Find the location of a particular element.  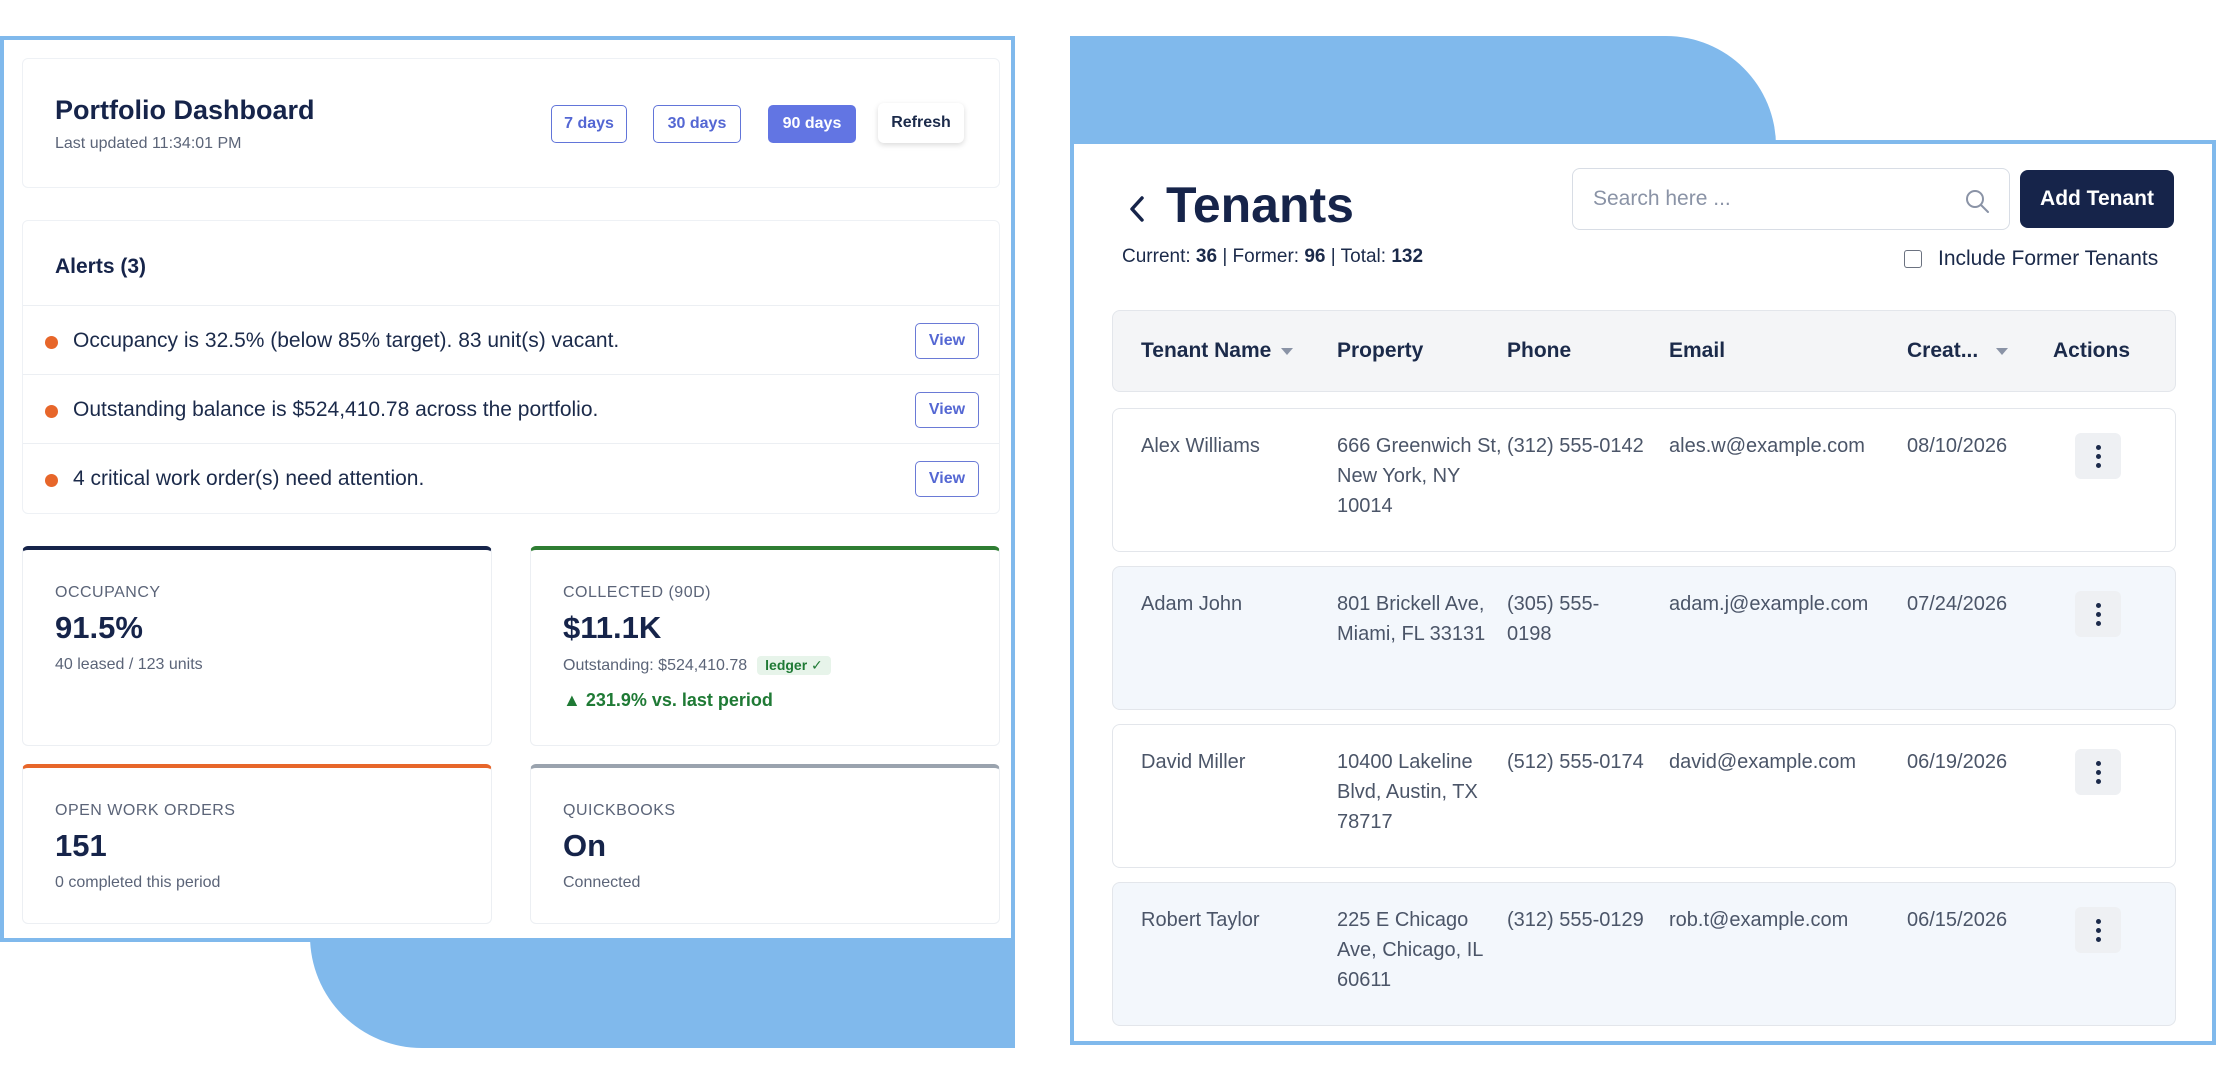

stat-sub: 40 leased / 123 units is located at coordinates (129, 664).